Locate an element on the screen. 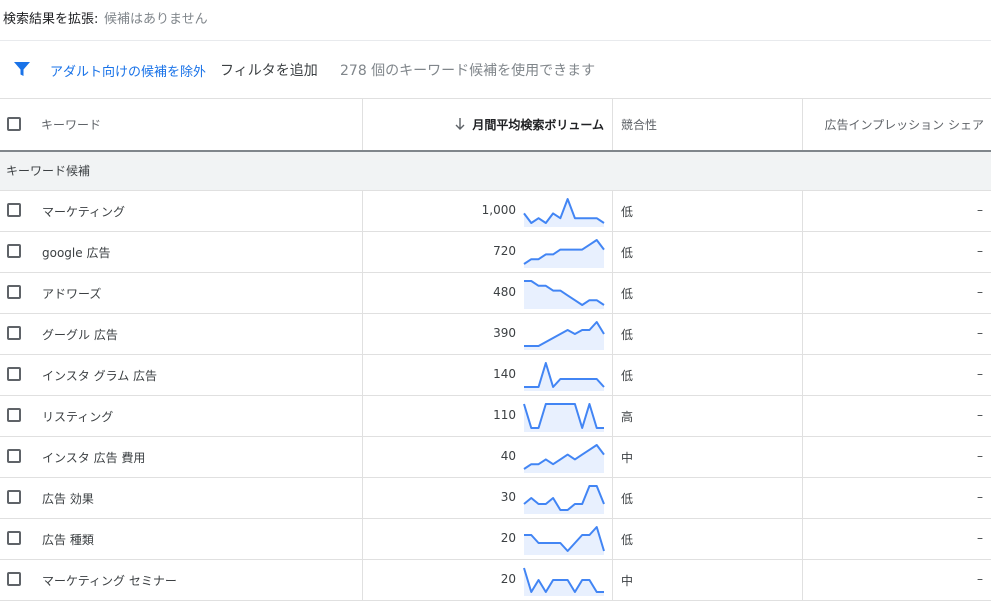 This screenshot has width=991, height=606. table-row: インスタ 広告 費用 40 中 – is located at coordinates (495, 457).